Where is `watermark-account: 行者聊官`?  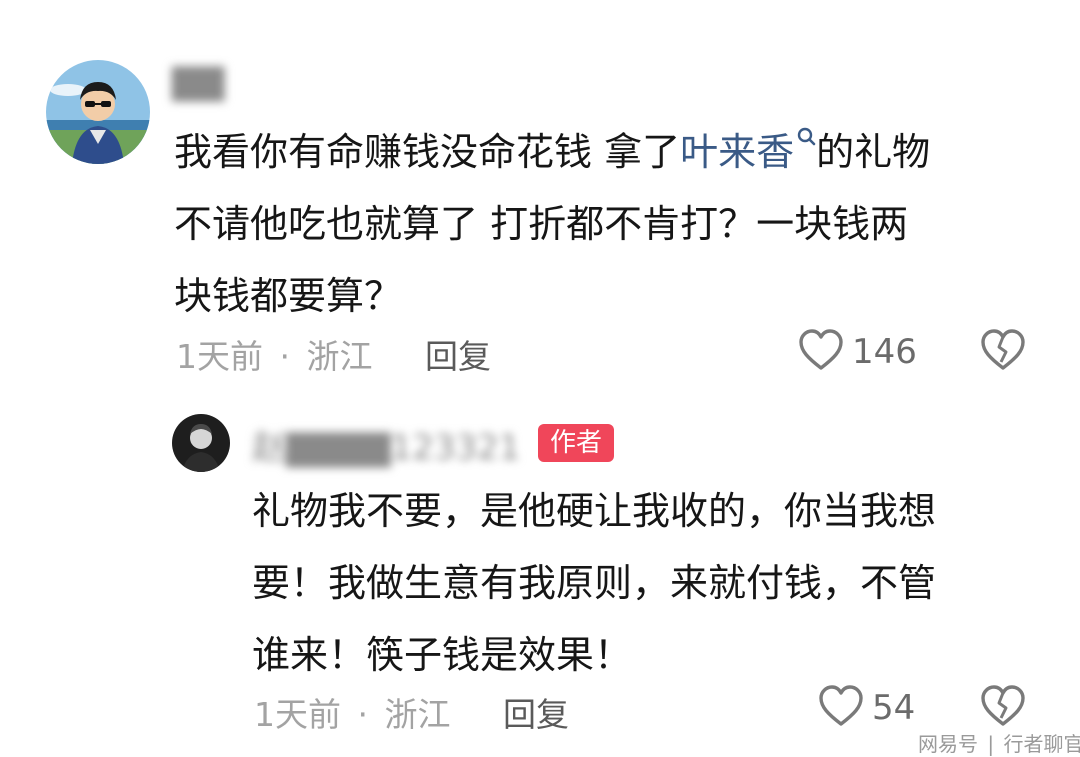
watermark-account: 行者聊官 is located at coordinates (1041, 744).